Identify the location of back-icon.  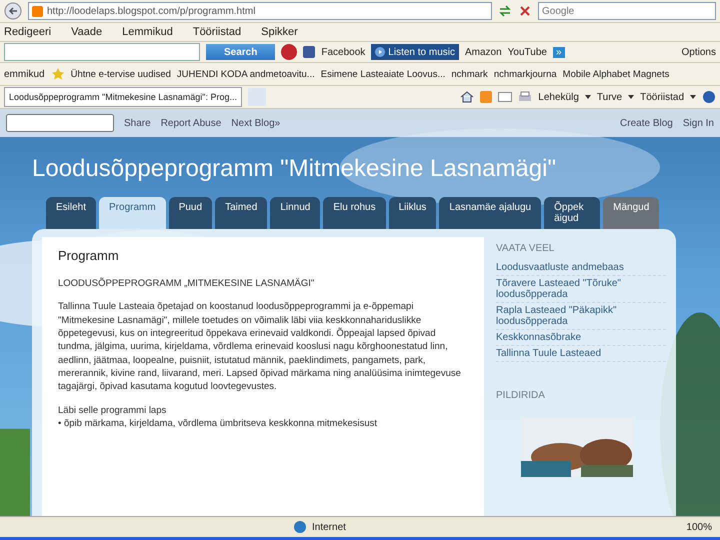
(13, 11).